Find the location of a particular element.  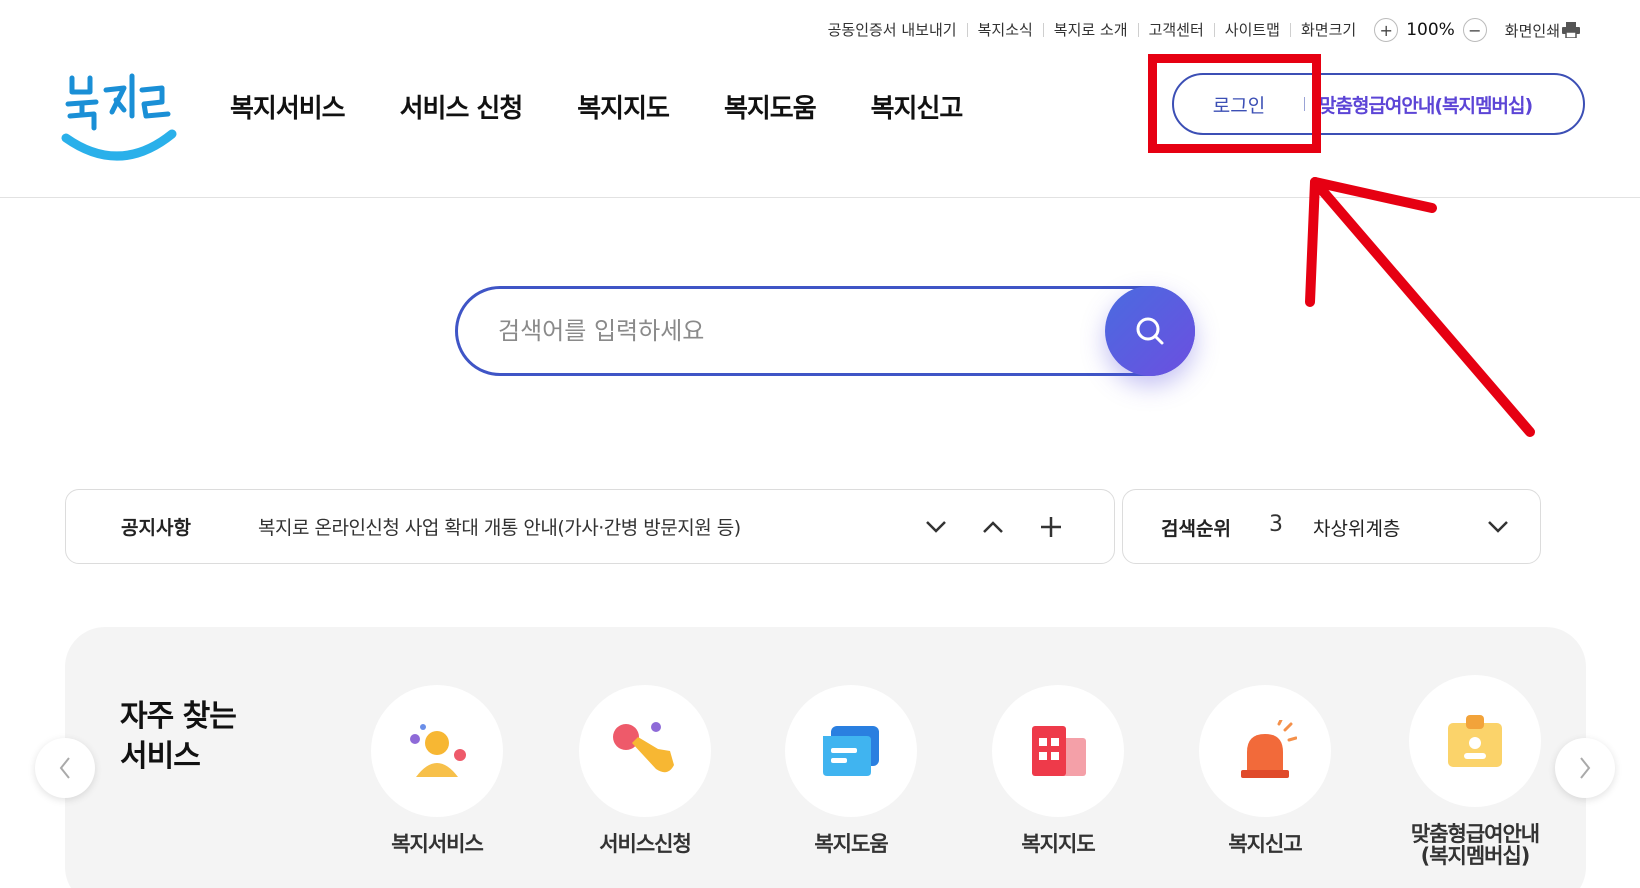

welfare-news-link: 복지소식 is located at coordinates (1004, 30).